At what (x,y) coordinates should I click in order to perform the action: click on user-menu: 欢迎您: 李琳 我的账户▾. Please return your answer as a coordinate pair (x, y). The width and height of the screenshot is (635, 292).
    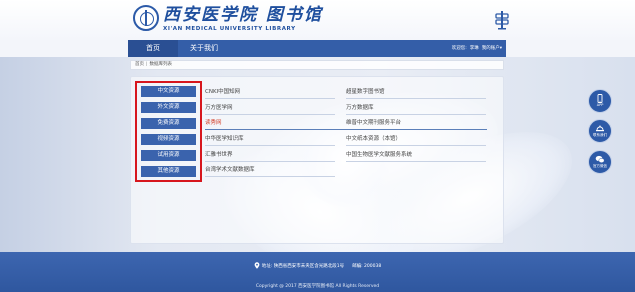
    Looking at the image, I should click on (475, 48).